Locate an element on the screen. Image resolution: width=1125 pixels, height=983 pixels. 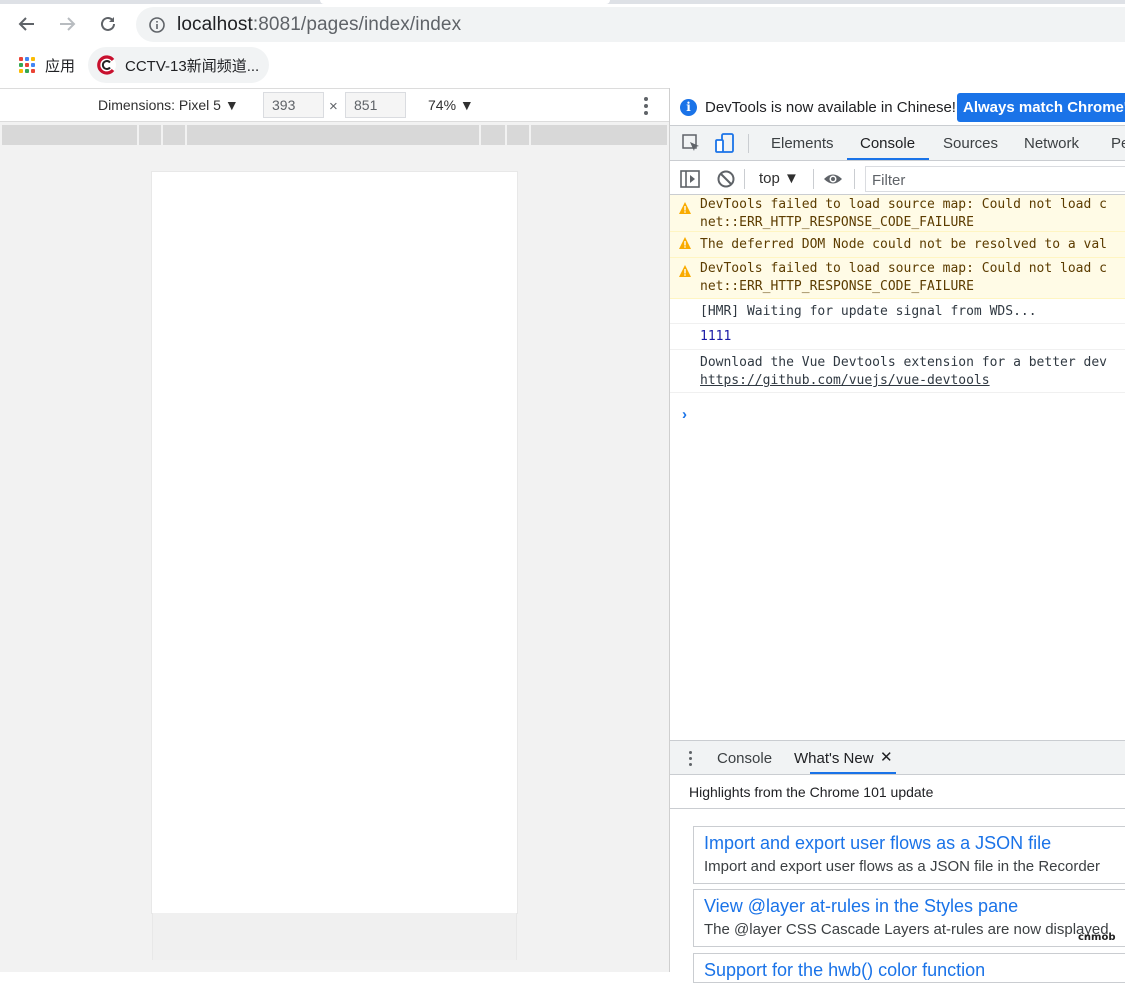
tab-elements: Elements is located at coordinates (802, 143).